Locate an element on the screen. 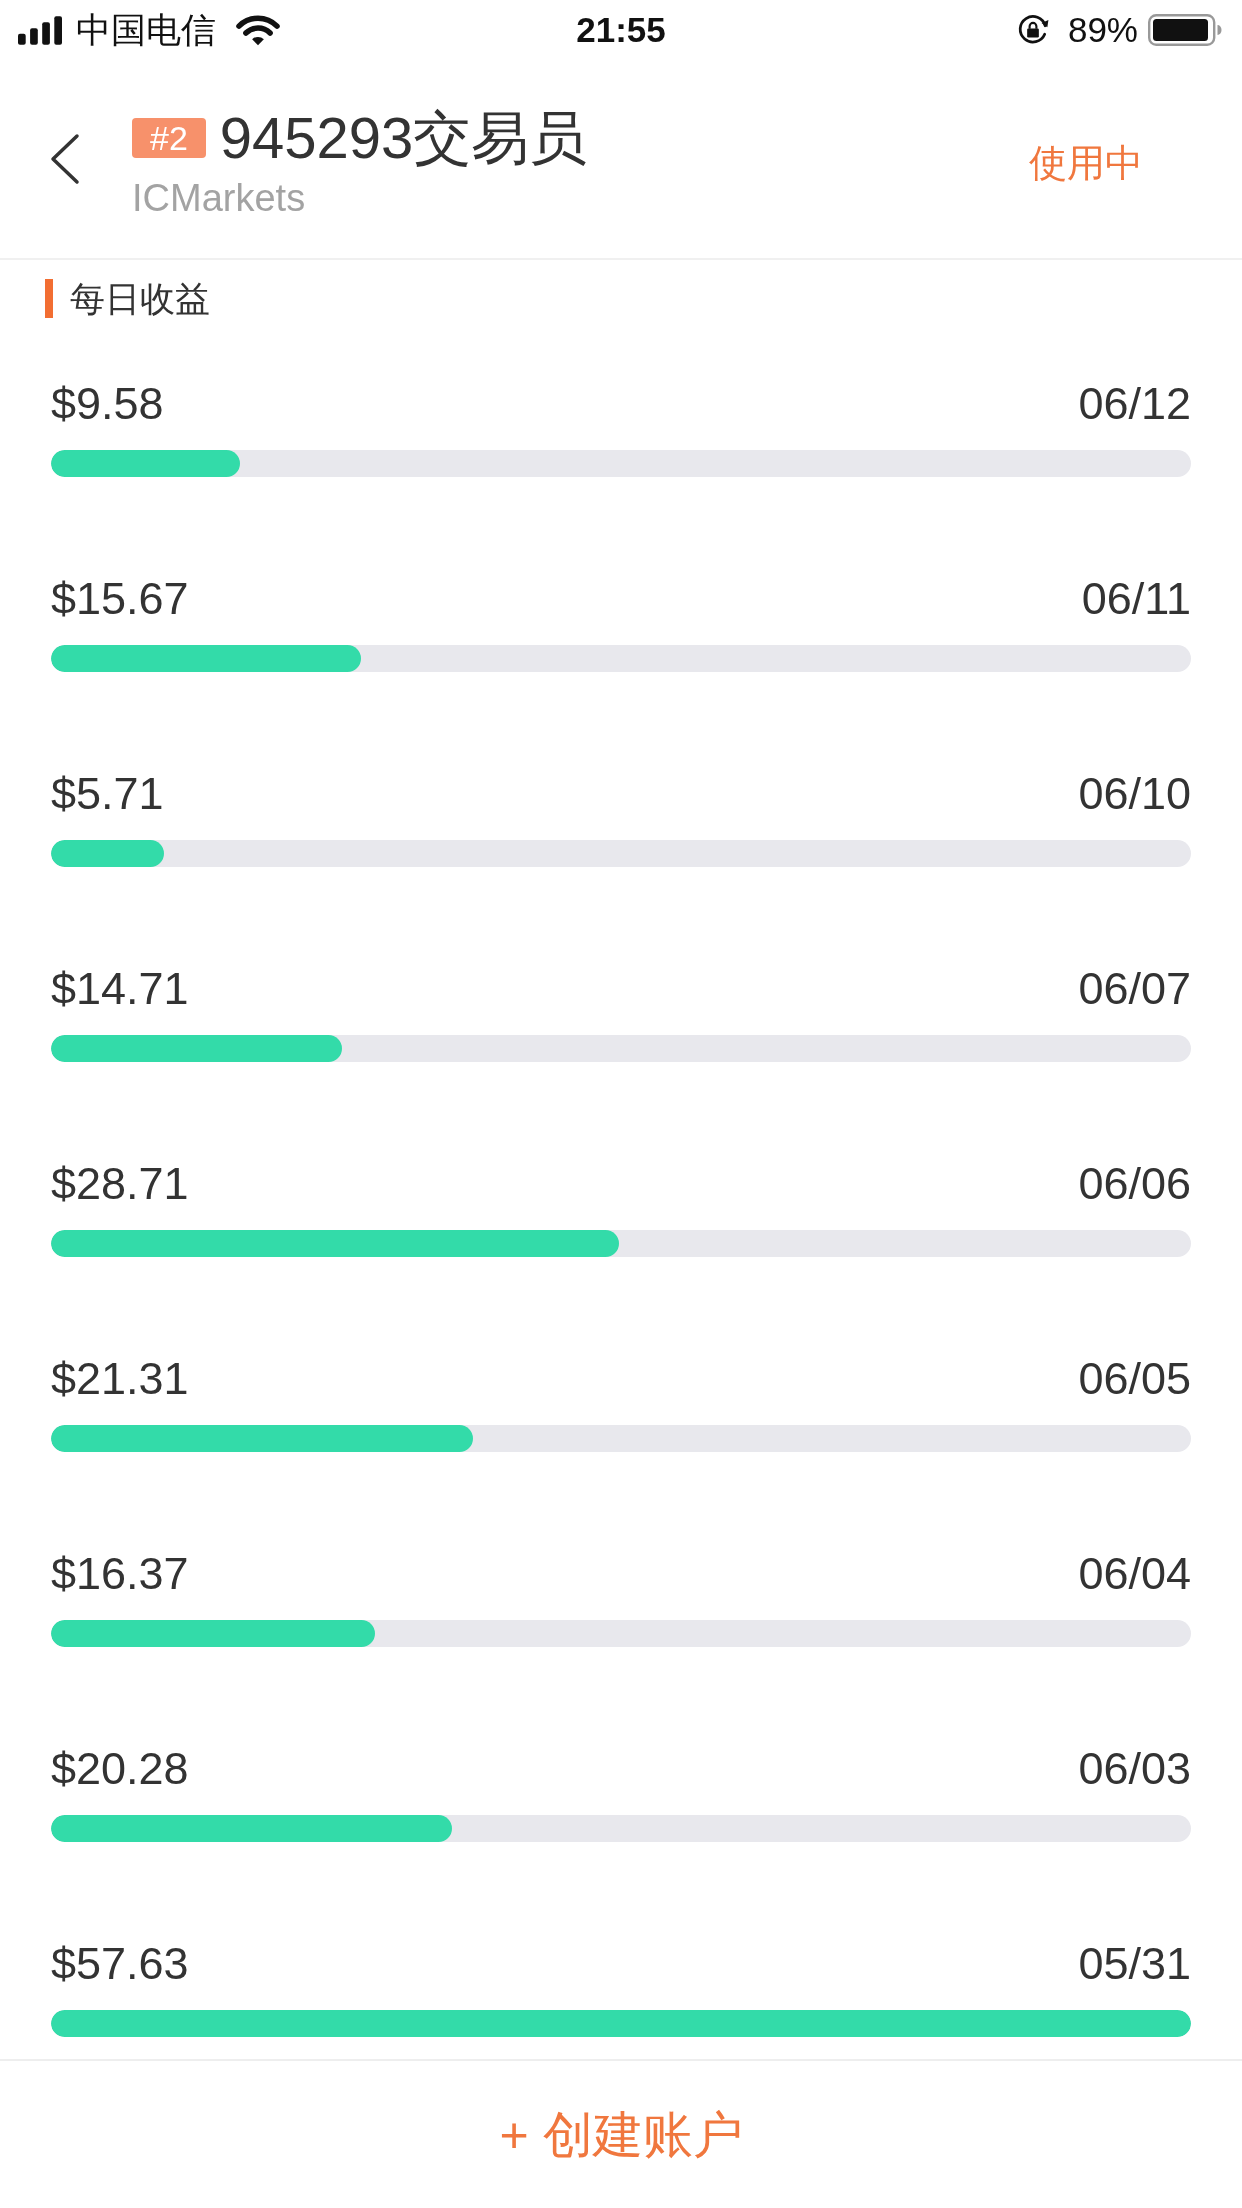 The width and height of the screenshot is (1242, 2208). section-title: 每日收益 is located at coordinates (140, 298).